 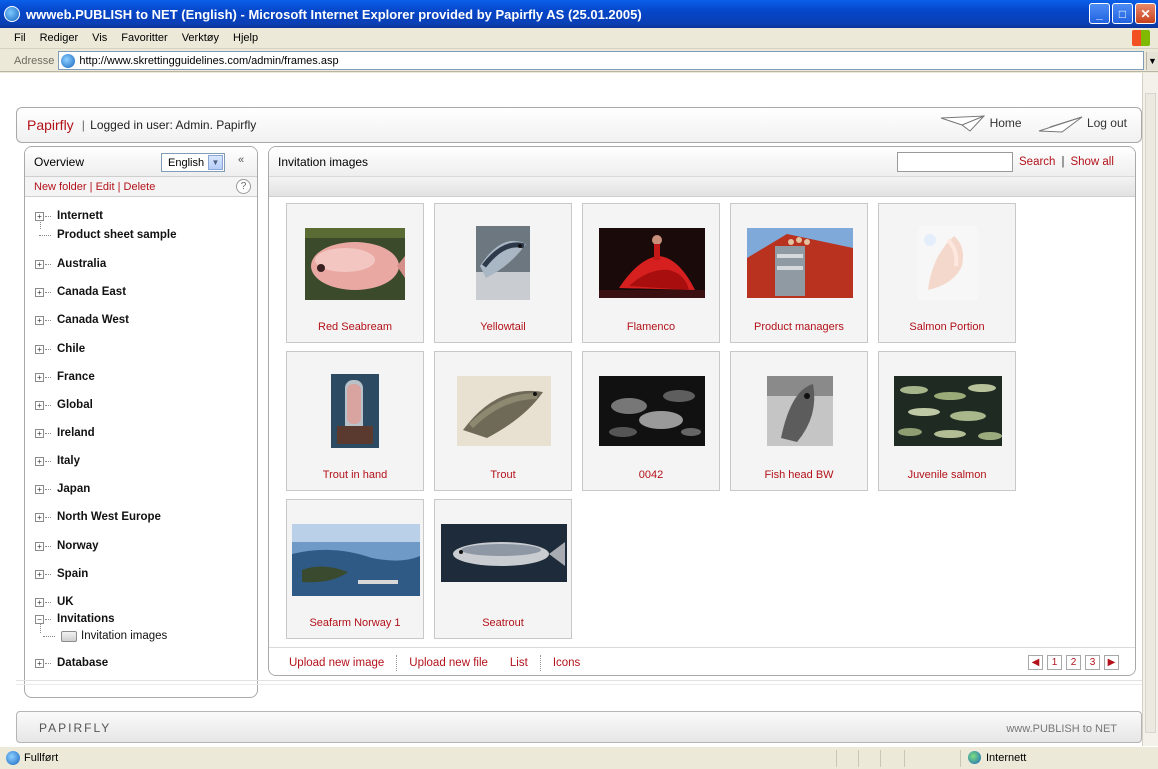 I want to click on panel-subbar, so click(x=702, y=187).